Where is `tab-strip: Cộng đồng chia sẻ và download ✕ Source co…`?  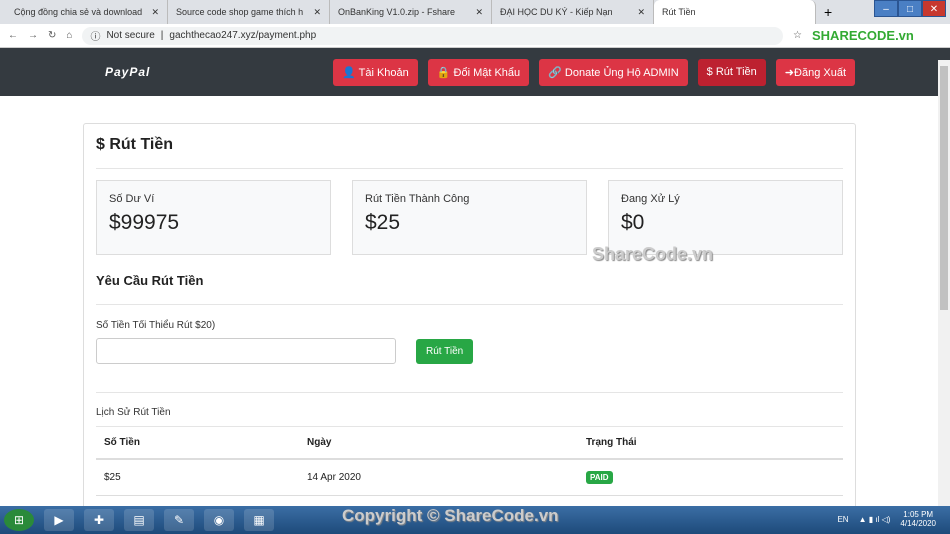
tab-strip: Cộng đồng chia sẻ và download ✕ Source co… is located at coordinates (475, 12).